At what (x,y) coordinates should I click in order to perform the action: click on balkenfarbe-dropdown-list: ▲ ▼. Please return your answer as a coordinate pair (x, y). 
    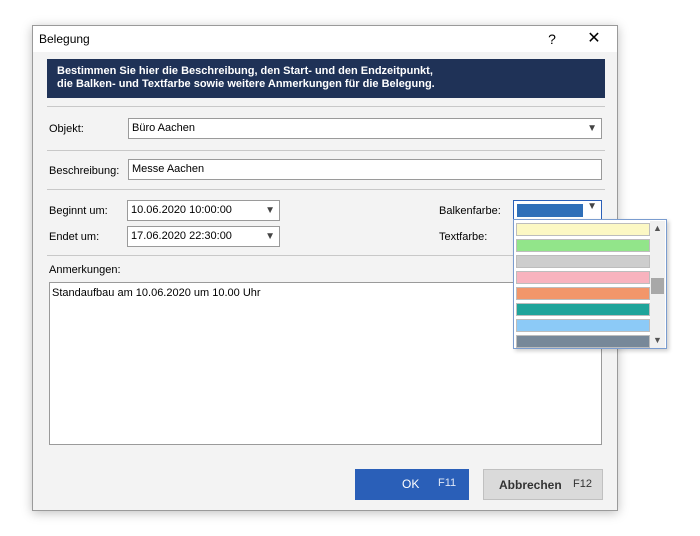
    Looking at the image, I should click on (590, 284).